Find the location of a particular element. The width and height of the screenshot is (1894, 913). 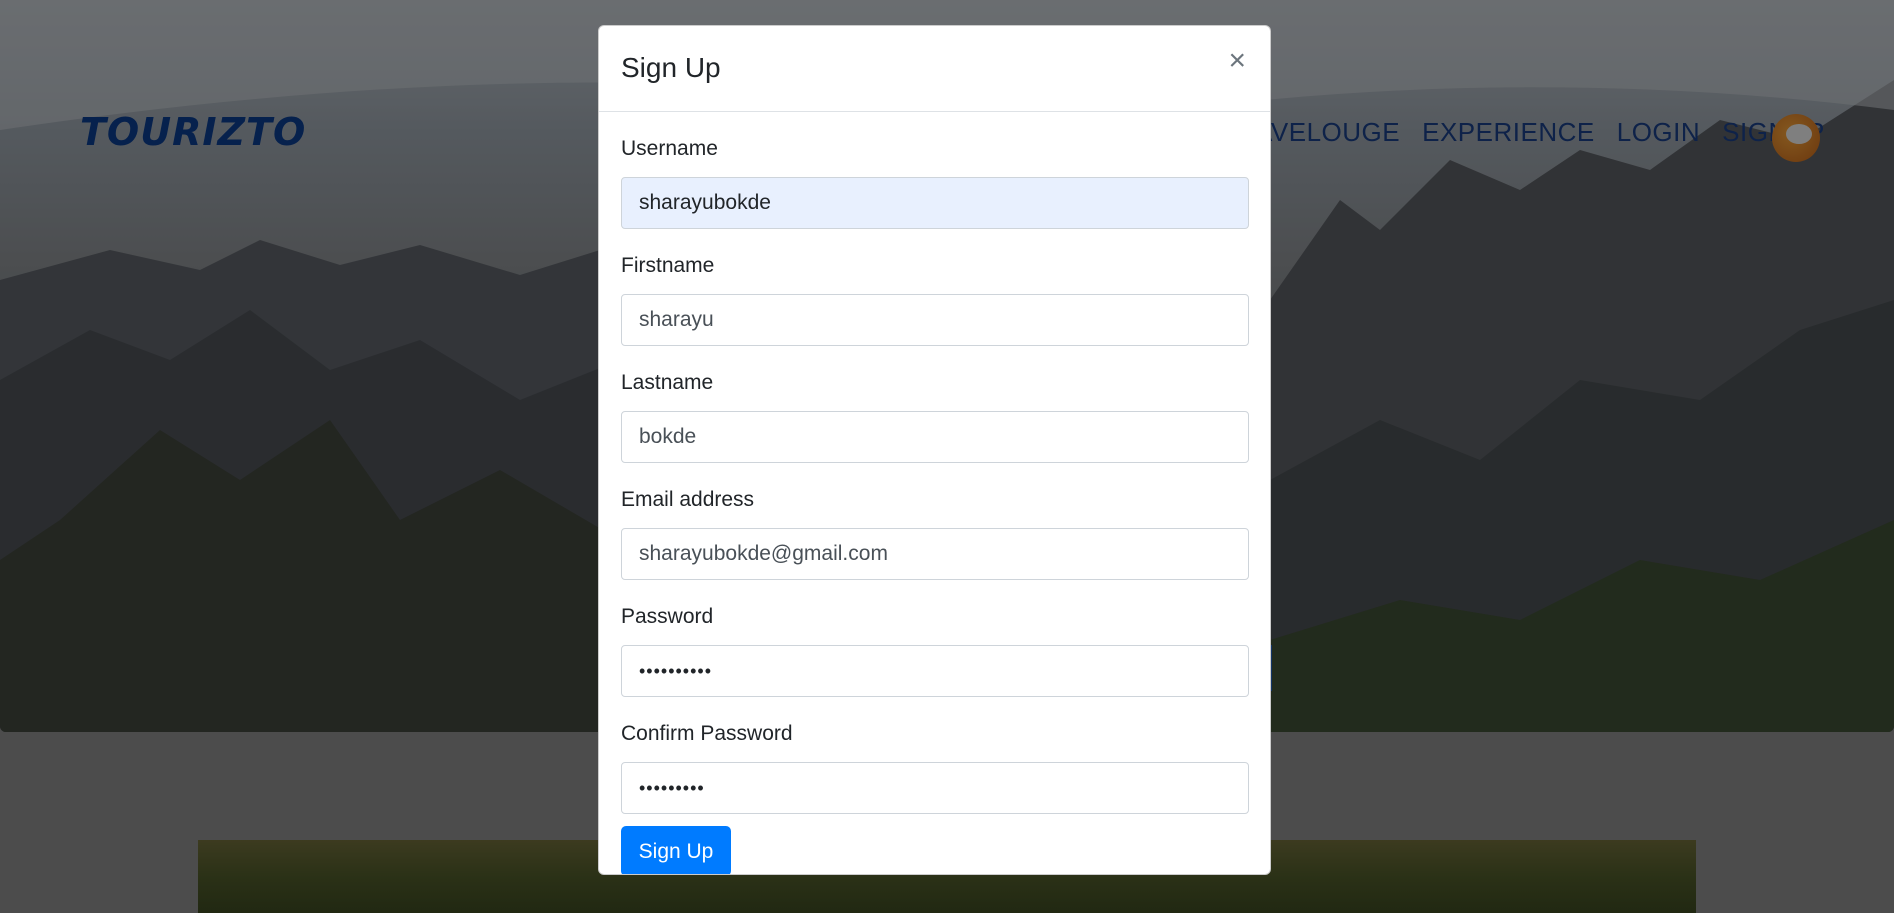

lastname-group: Lastname bokde is located at coordinates (935, 417).